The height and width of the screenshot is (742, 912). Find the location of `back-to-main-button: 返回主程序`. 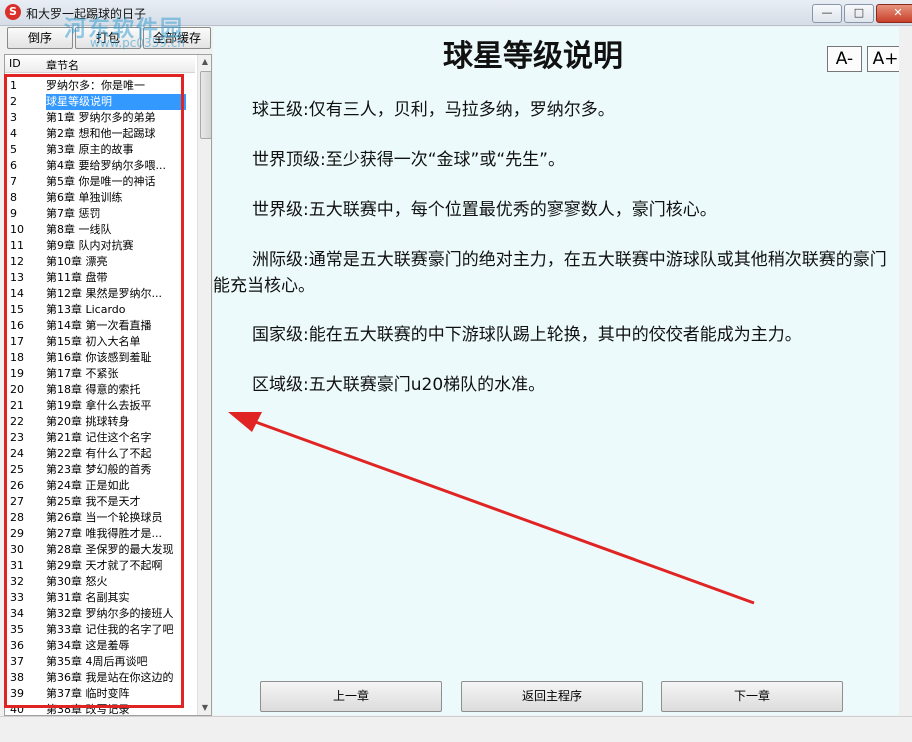

back-to-main-button: 返回主程序 is located at coordinates (552, 696).